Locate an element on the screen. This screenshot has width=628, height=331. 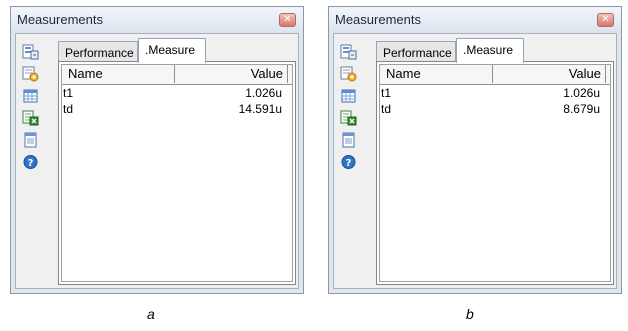
row-value: 14.591u is located at coordinates (260, 109).